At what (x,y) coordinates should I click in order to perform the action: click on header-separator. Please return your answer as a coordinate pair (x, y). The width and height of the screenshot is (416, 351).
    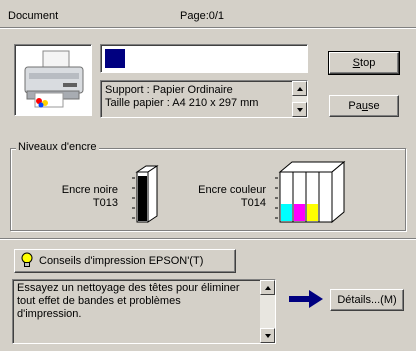
    Looking at the image, I should click on (208, 28).